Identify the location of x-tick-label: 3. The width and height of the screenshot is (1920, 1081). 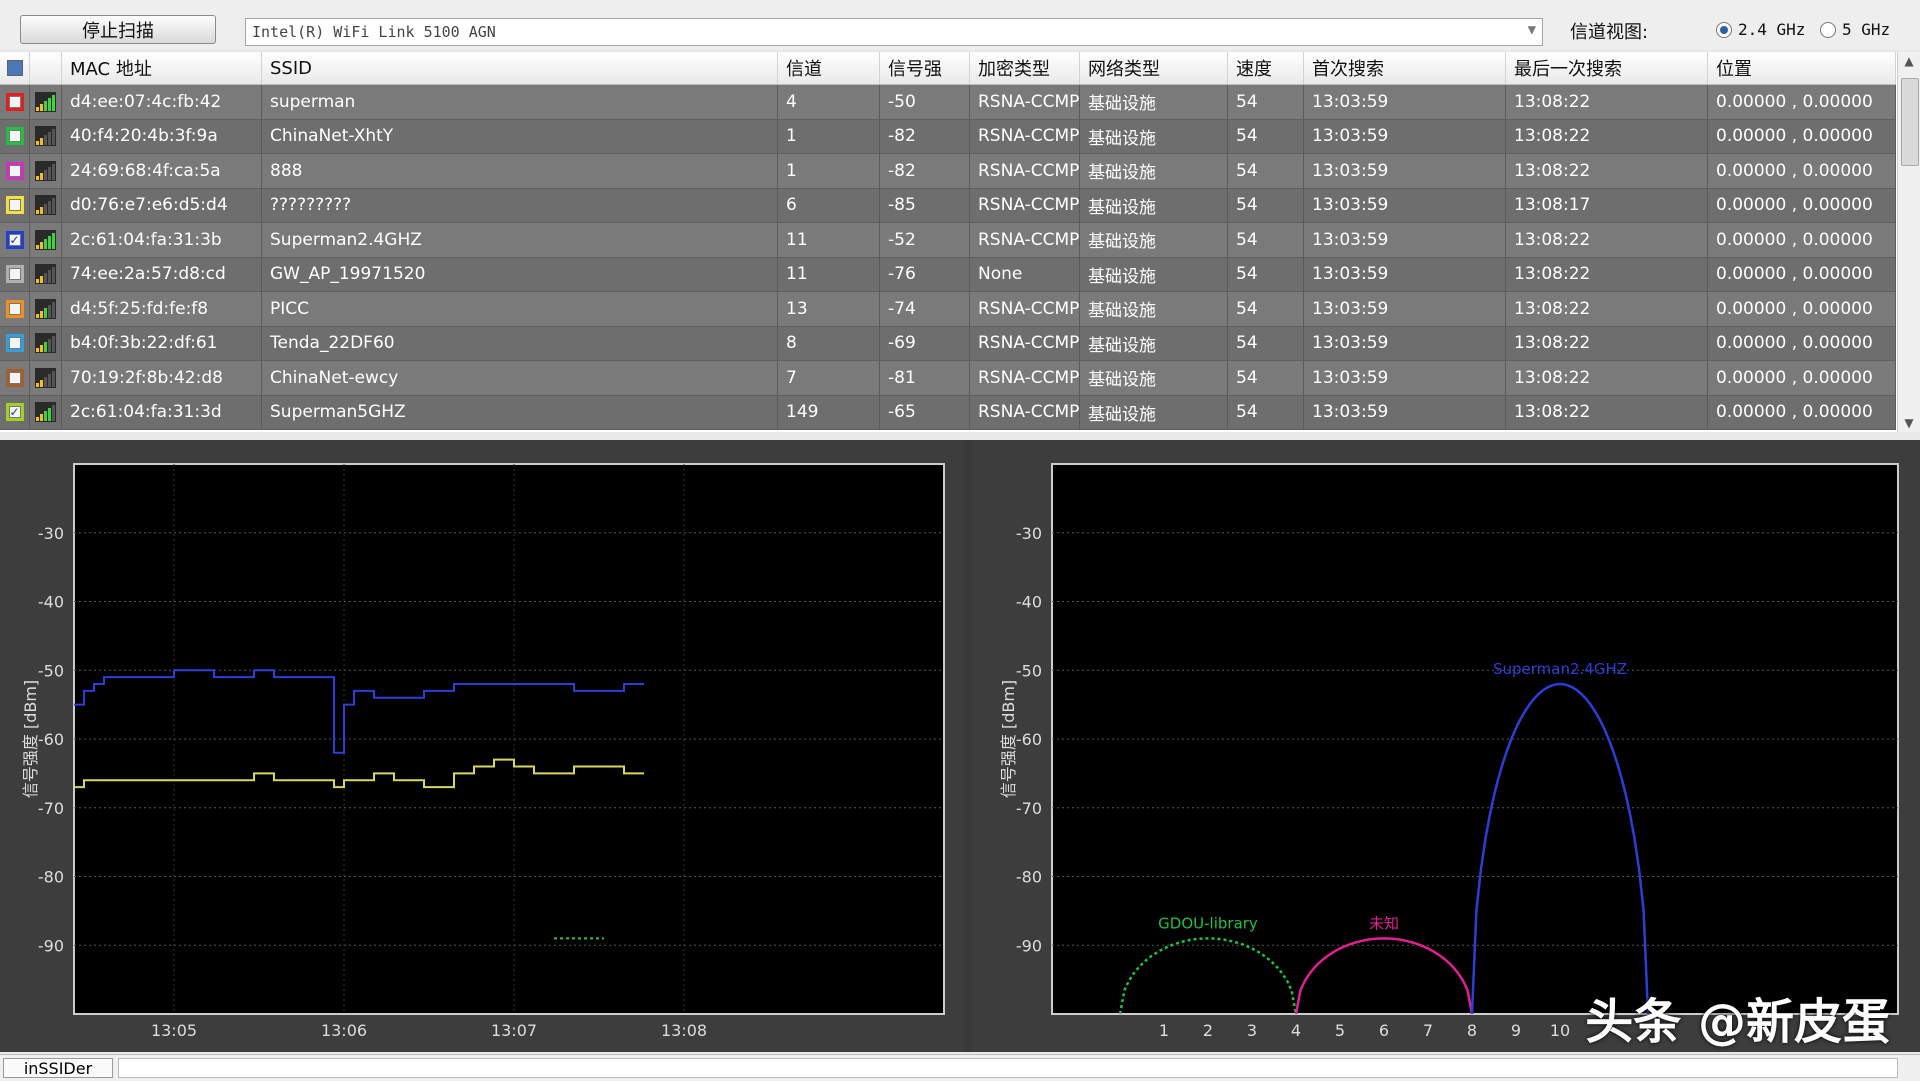
(1252, 1030).